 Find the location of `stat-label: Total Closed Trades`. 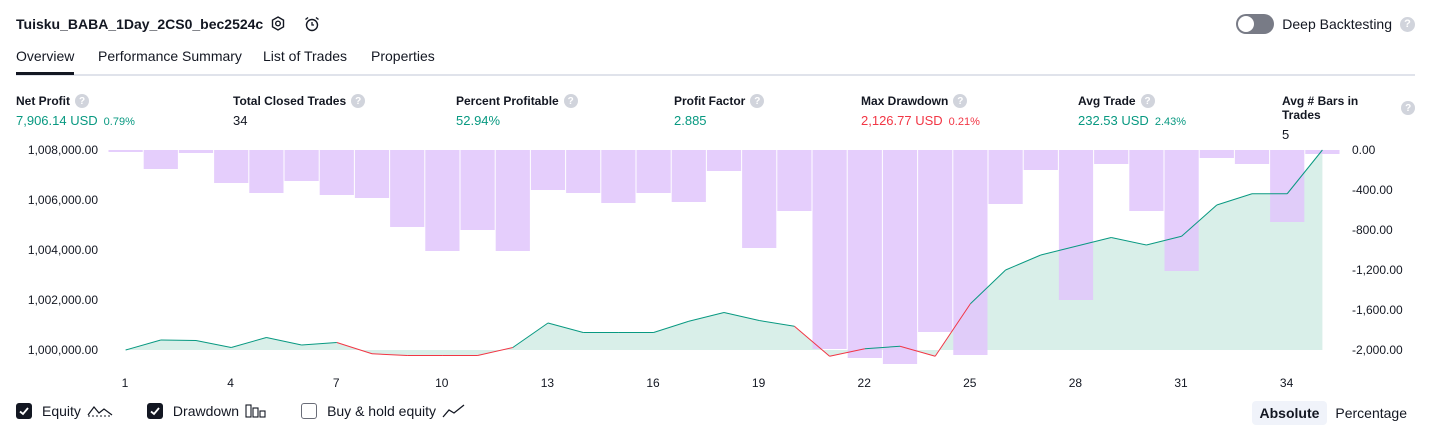

stat-label: Total Closed Trades is located at coordinates (290, 101).